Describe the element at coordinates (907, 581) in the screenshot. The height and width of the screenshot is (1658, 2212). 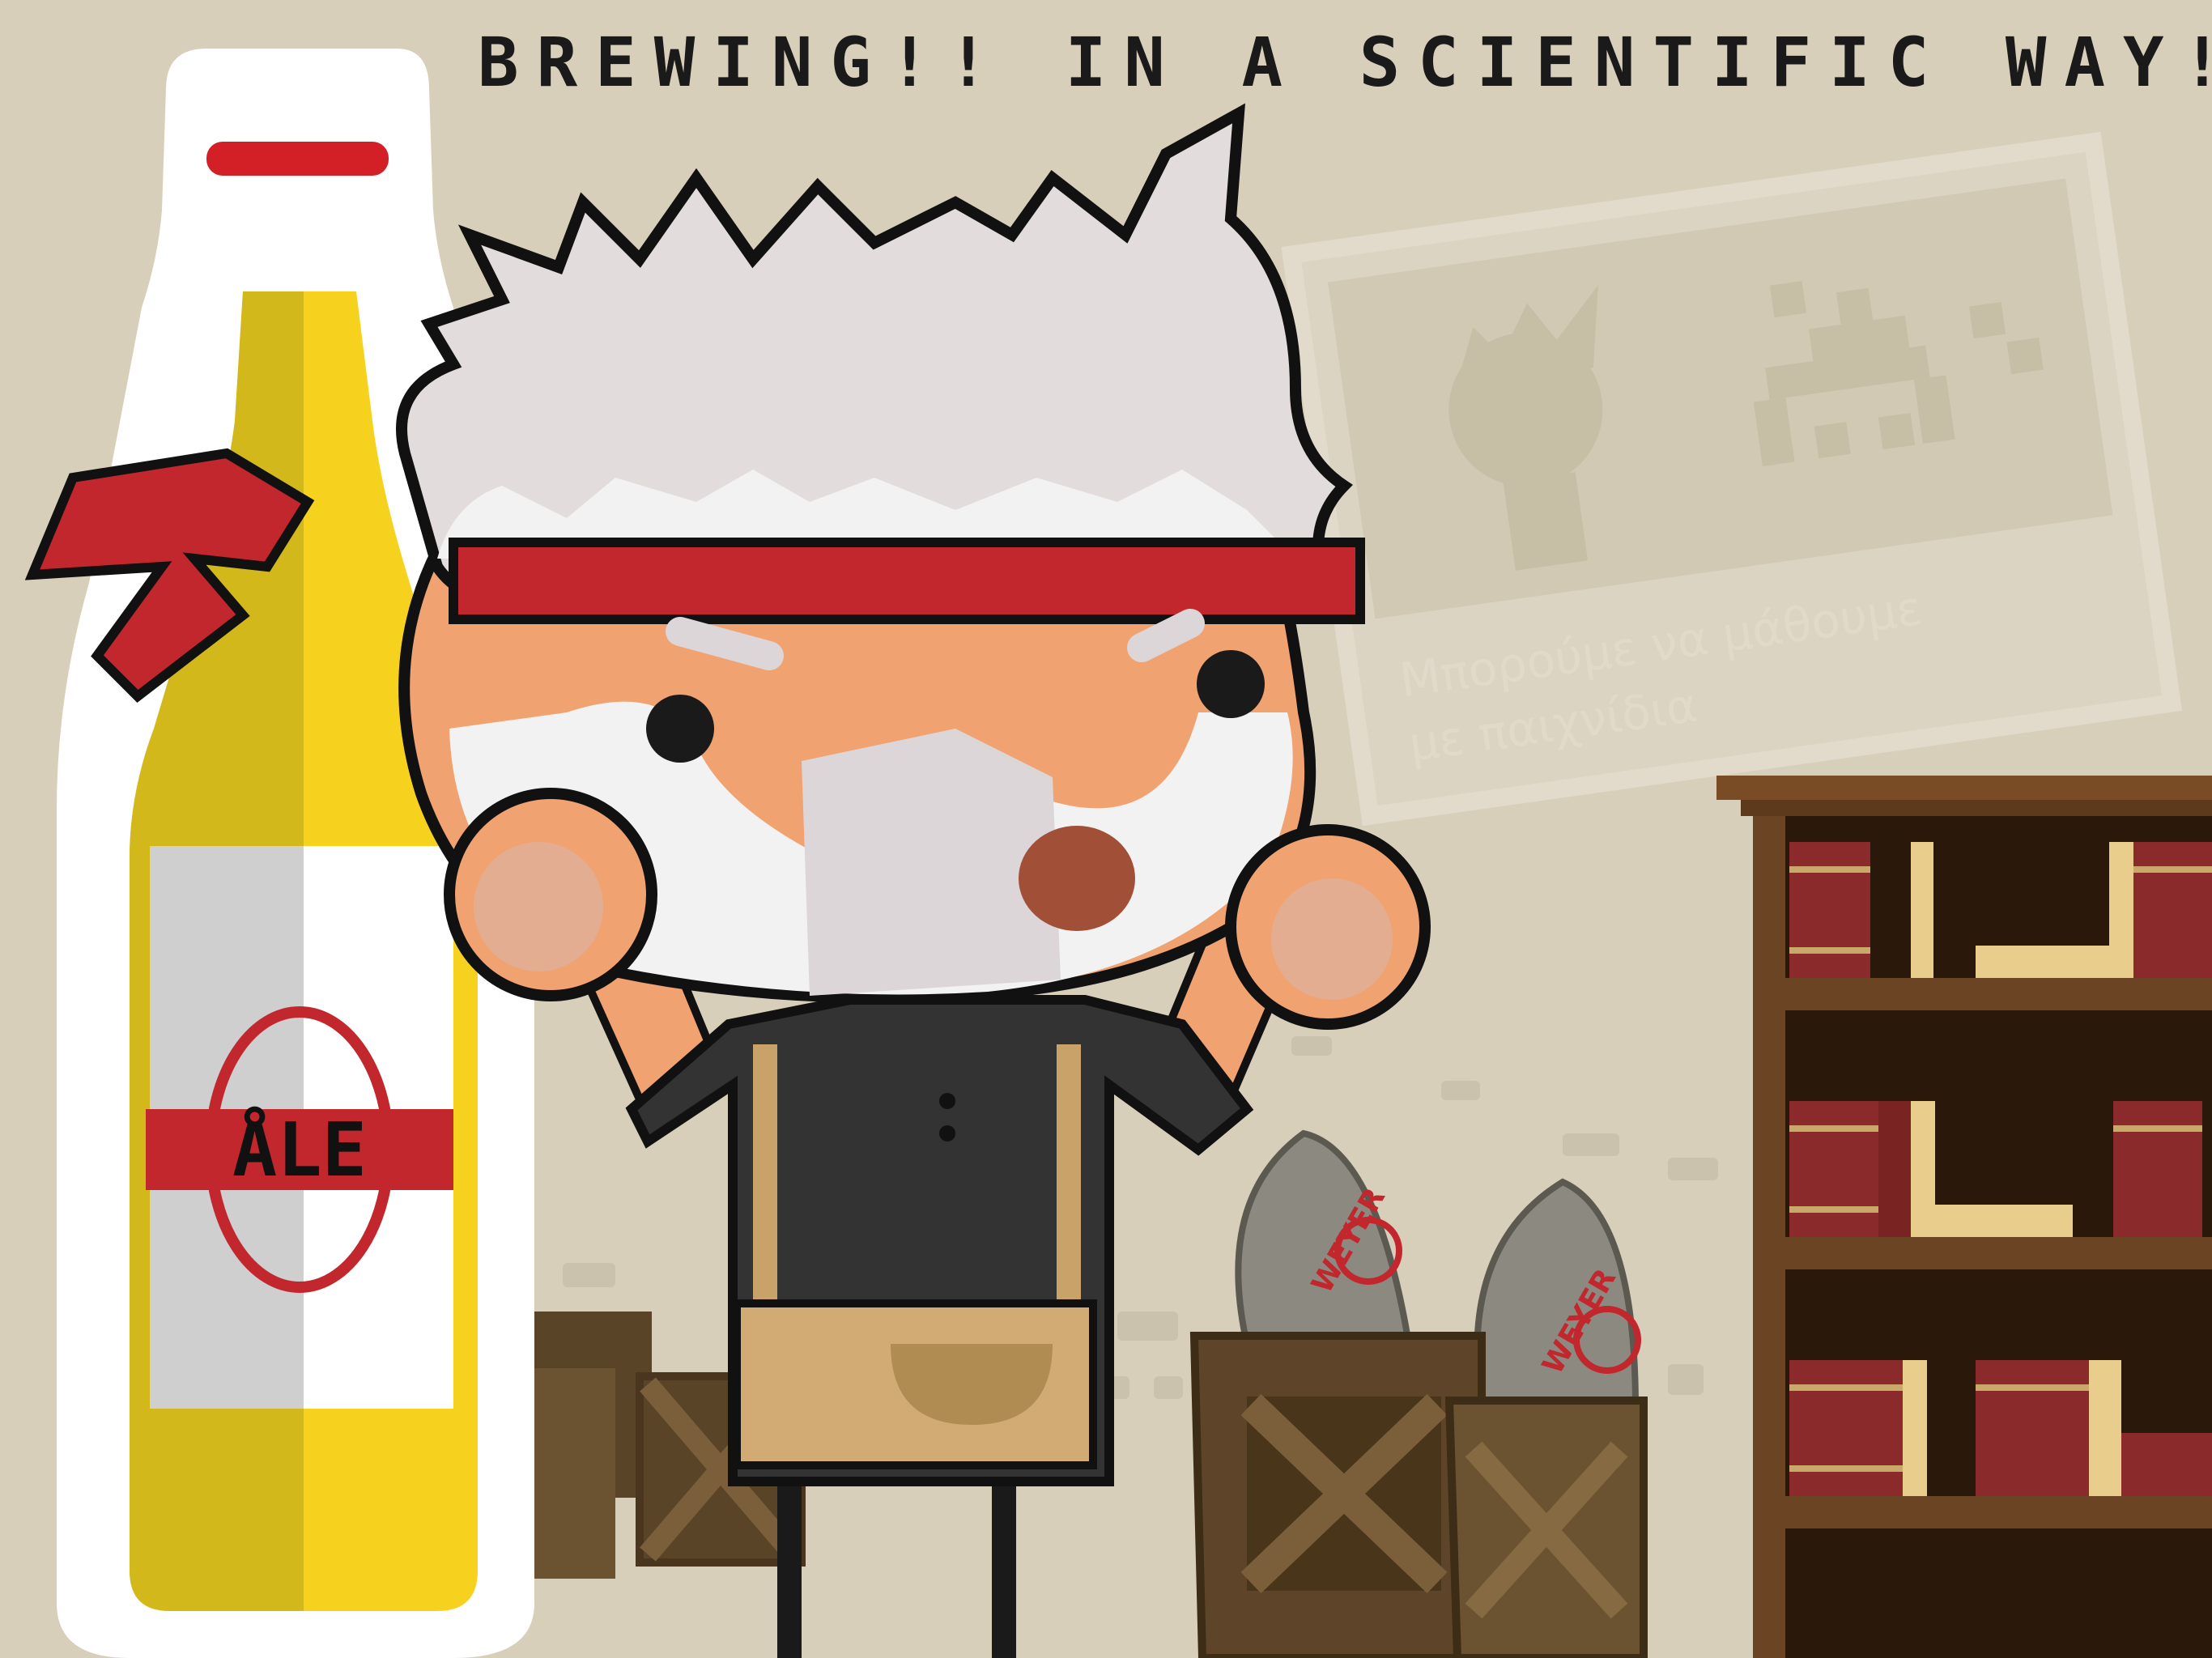
I see `headband` at that location.